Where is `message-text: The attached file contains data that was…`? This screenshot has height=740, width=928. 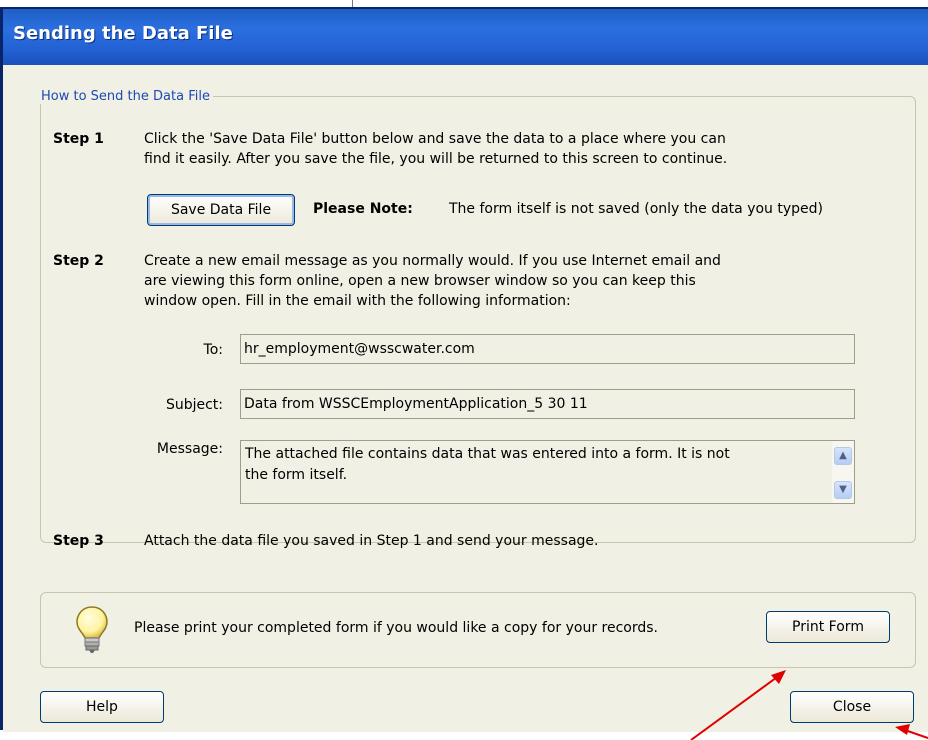
message-text: The attached file contains data that was… is located at coordinates (531, 465).